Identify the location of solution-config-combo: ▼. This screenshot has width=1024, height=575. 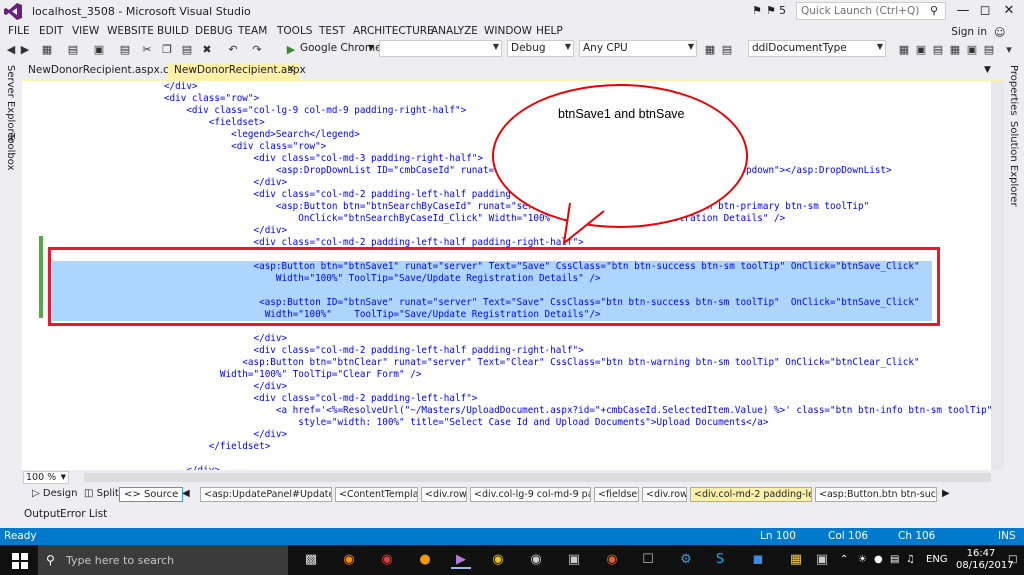
(440, 48).